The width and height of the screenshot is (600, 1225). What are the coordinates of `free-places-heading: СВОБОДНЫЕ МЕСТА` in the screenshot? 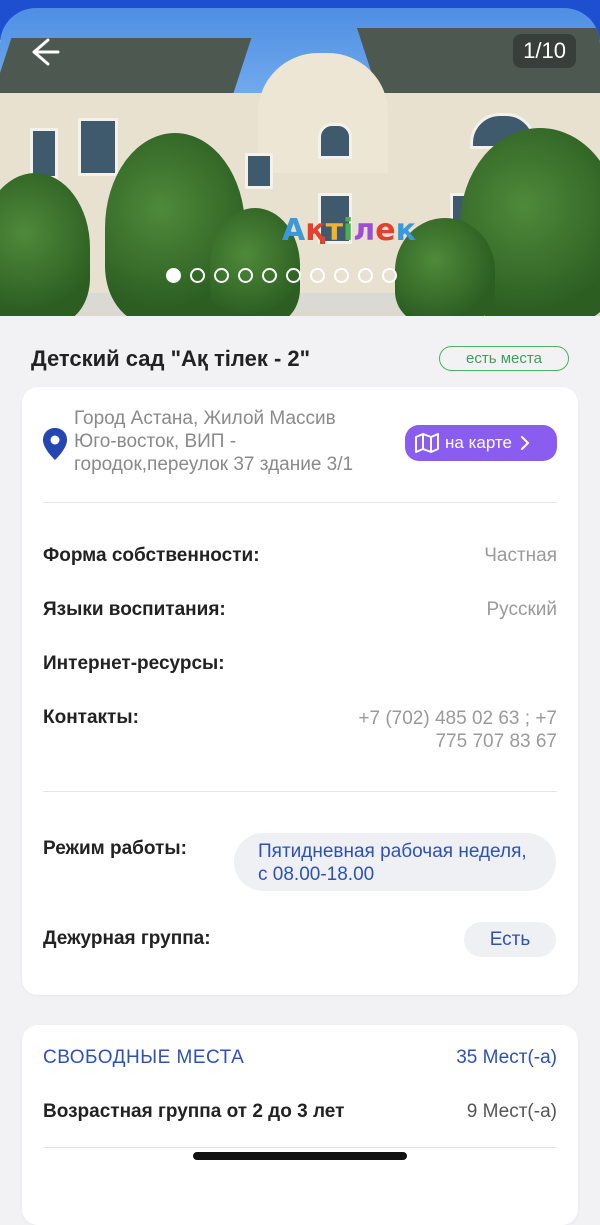 It's located at (144, 1057).